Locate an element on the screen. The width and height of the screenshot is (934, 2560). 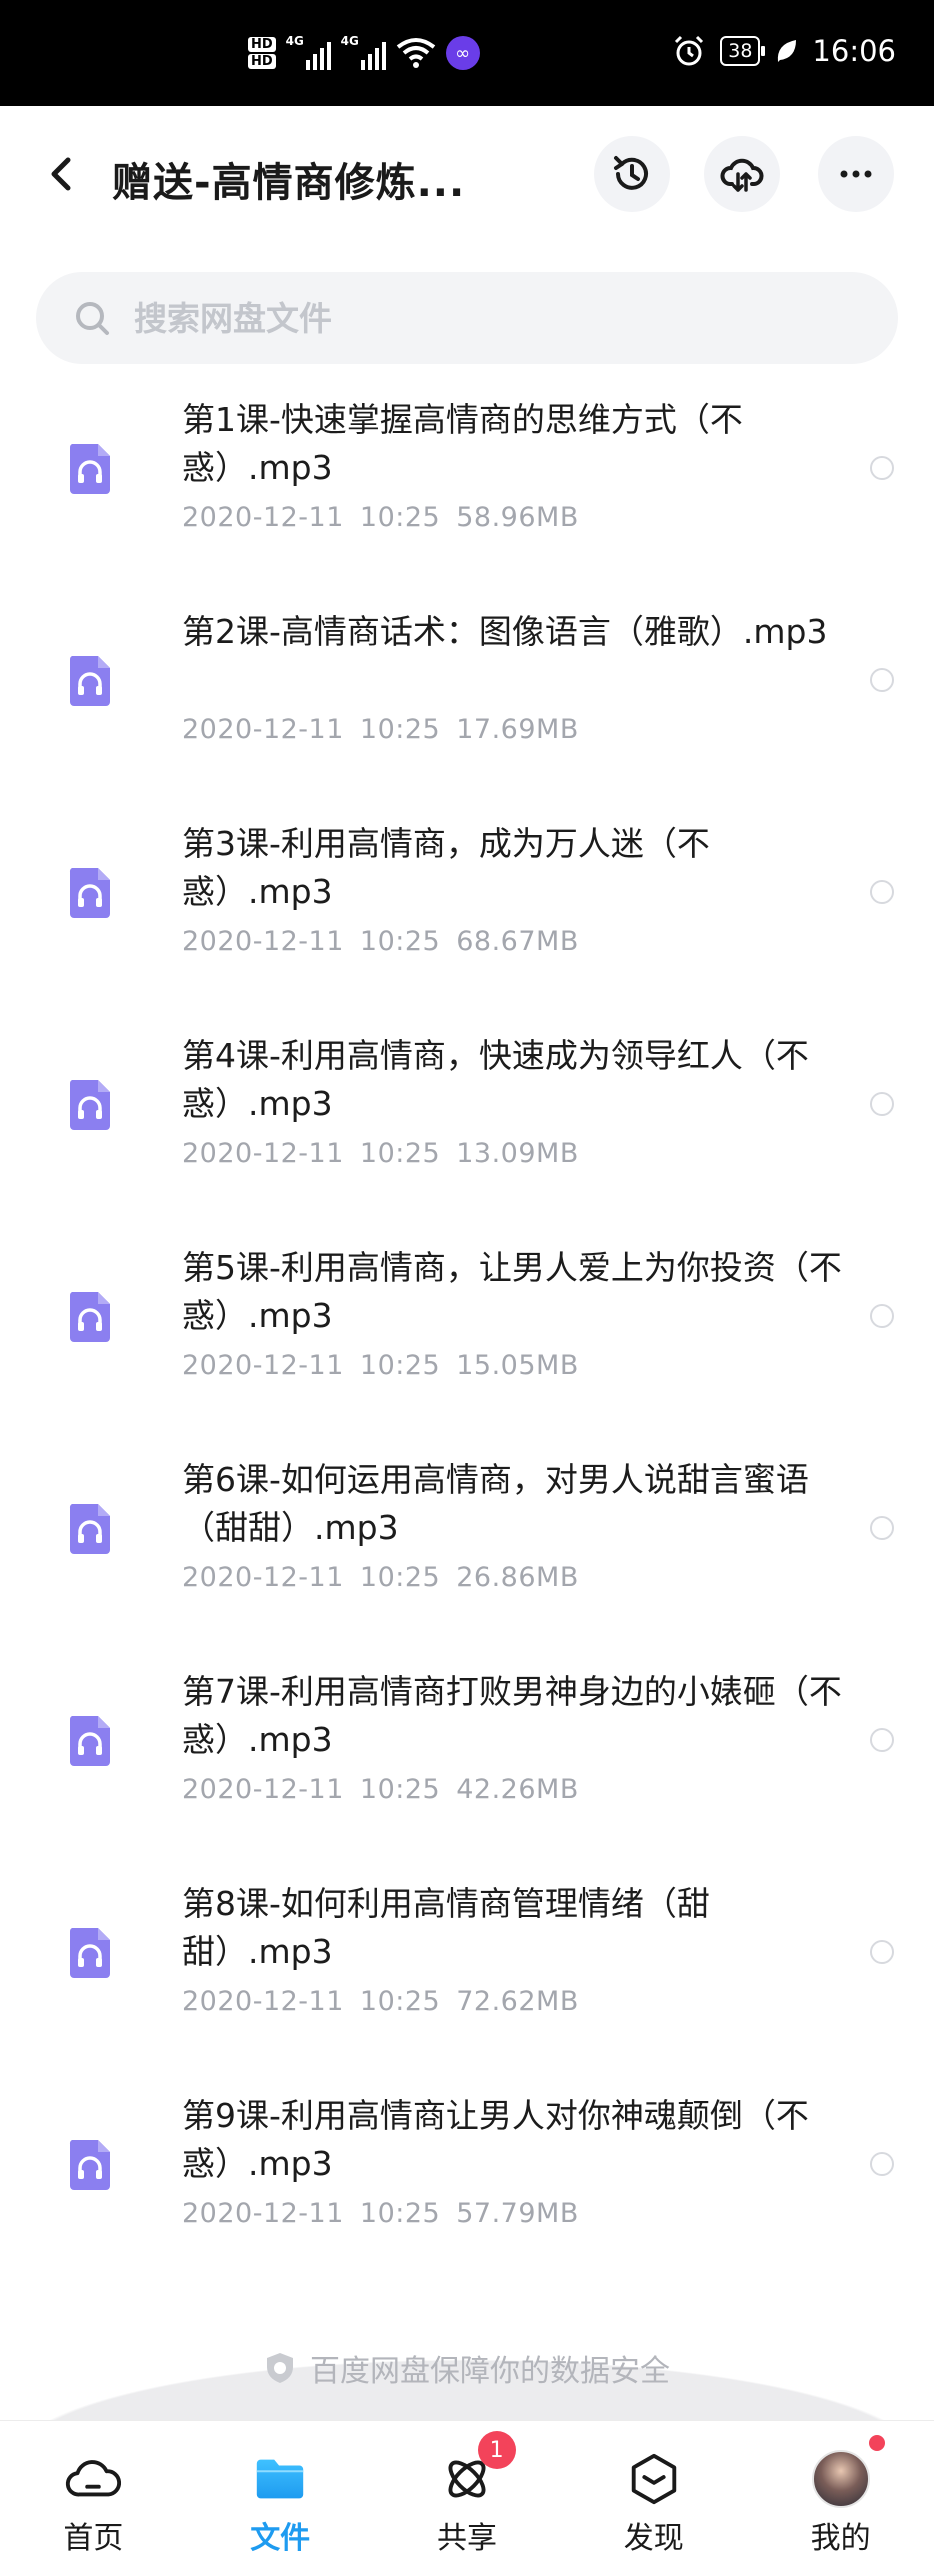
hd2-label: HD is located at coordinates (262, 61).